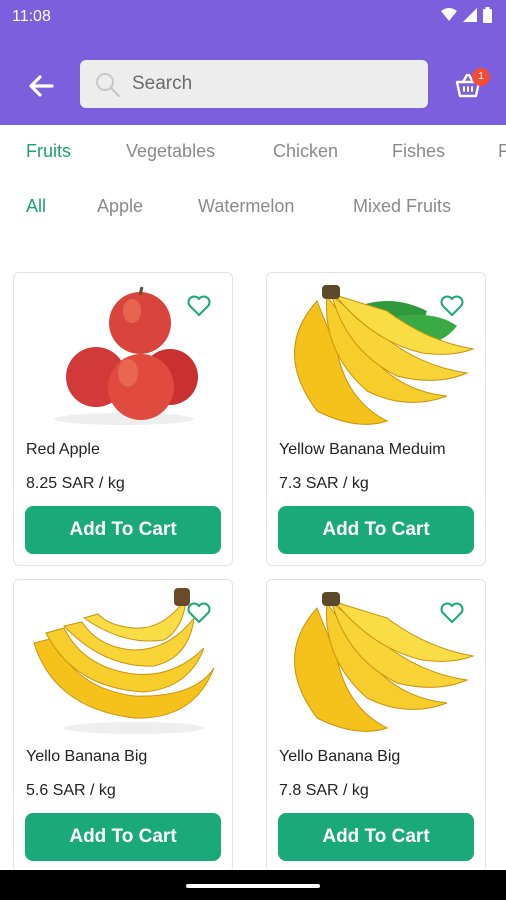  Describe the element at coordinates (123, 419) in the screenshot. I see `product-card: Red Apple 8.25 SAR / kg Add To Cart` at that location.